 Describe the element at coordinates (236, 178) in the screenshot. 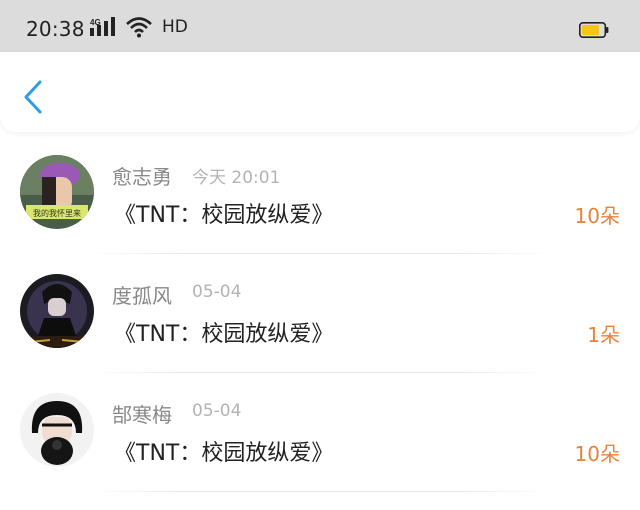

I see `gift-time: 今天 20:01` at that location.